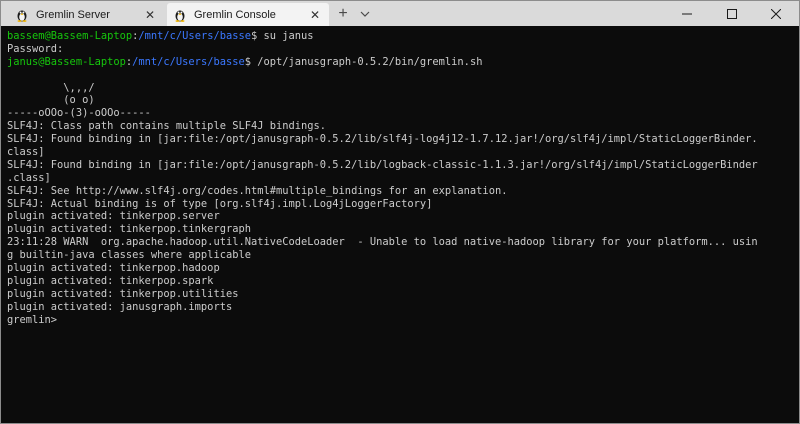 The height and width of the screenshot is (424, 800). Describe the element at coordinates (363, 61) in the screenshot. I see `prompt-command: $ /opt/janusgraph-0.5.2/bin/gremlin.sh` at that location.